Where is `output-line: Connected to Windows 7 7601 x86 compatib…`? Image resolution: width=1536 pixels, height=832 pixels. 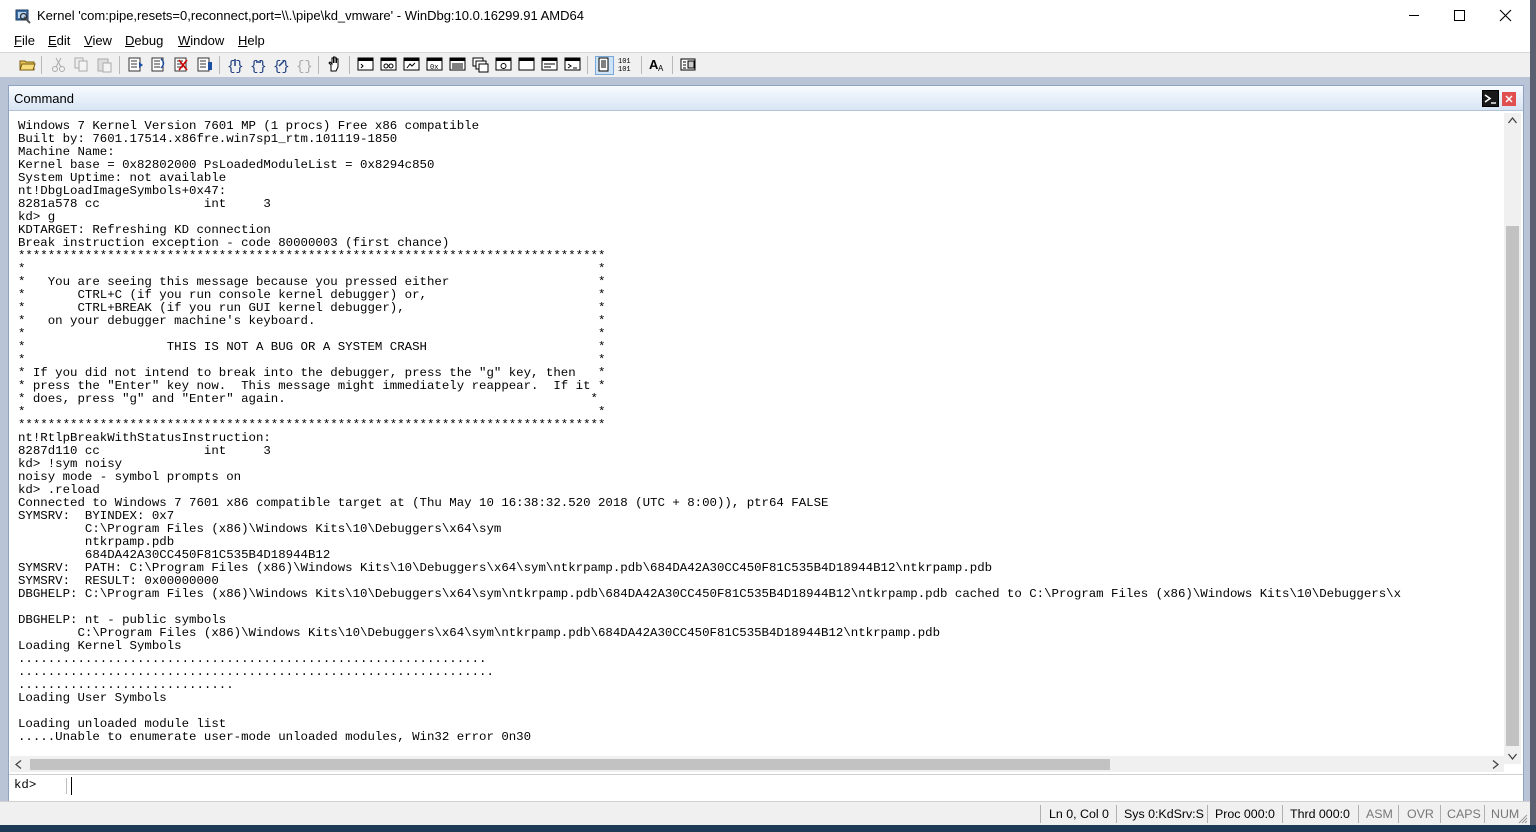 output-line: Connected to Windows 7 7601 x86 compatib… is located at coordinates (423, 503).